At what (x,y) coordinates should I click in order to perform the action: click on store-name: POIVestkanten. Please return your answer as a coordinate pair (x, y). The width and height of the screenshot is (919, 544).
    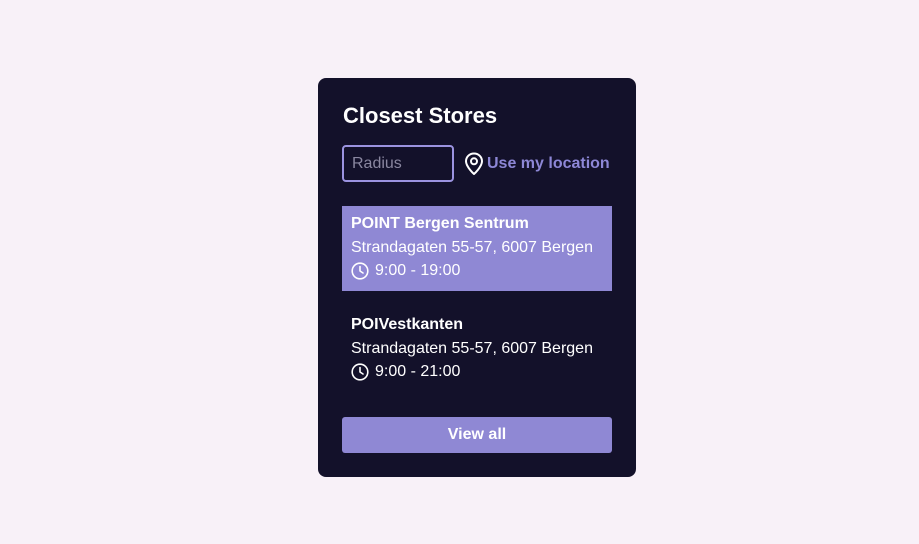
    Looking at the image, I should click on (407, 324).